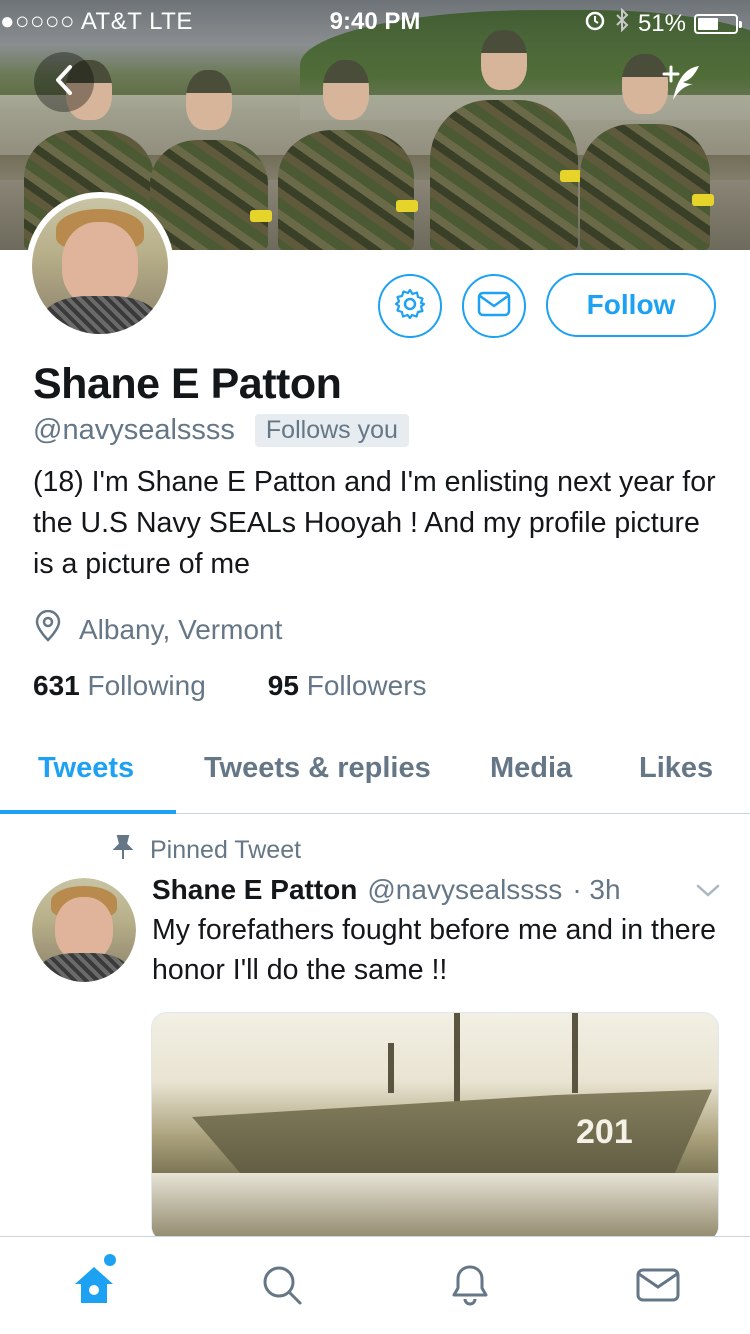 Image resolution: width=750 pixels, height=1334 pixels. Describe the element at coordinates (676, 768) in the screenshot. I see `tab-likes: Likes` at that location.